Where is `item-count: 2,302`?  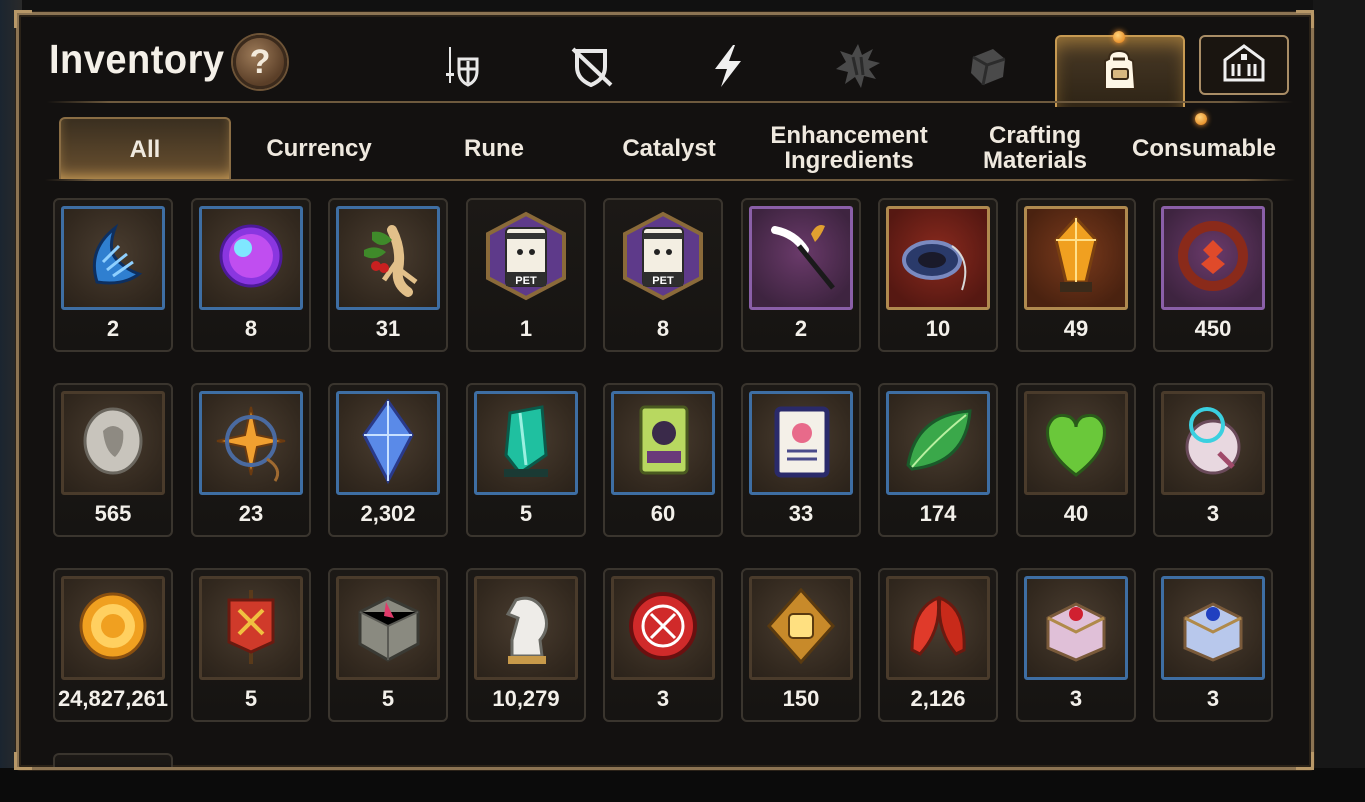 item-count: 2,302 is located at coordinates (388, 513).